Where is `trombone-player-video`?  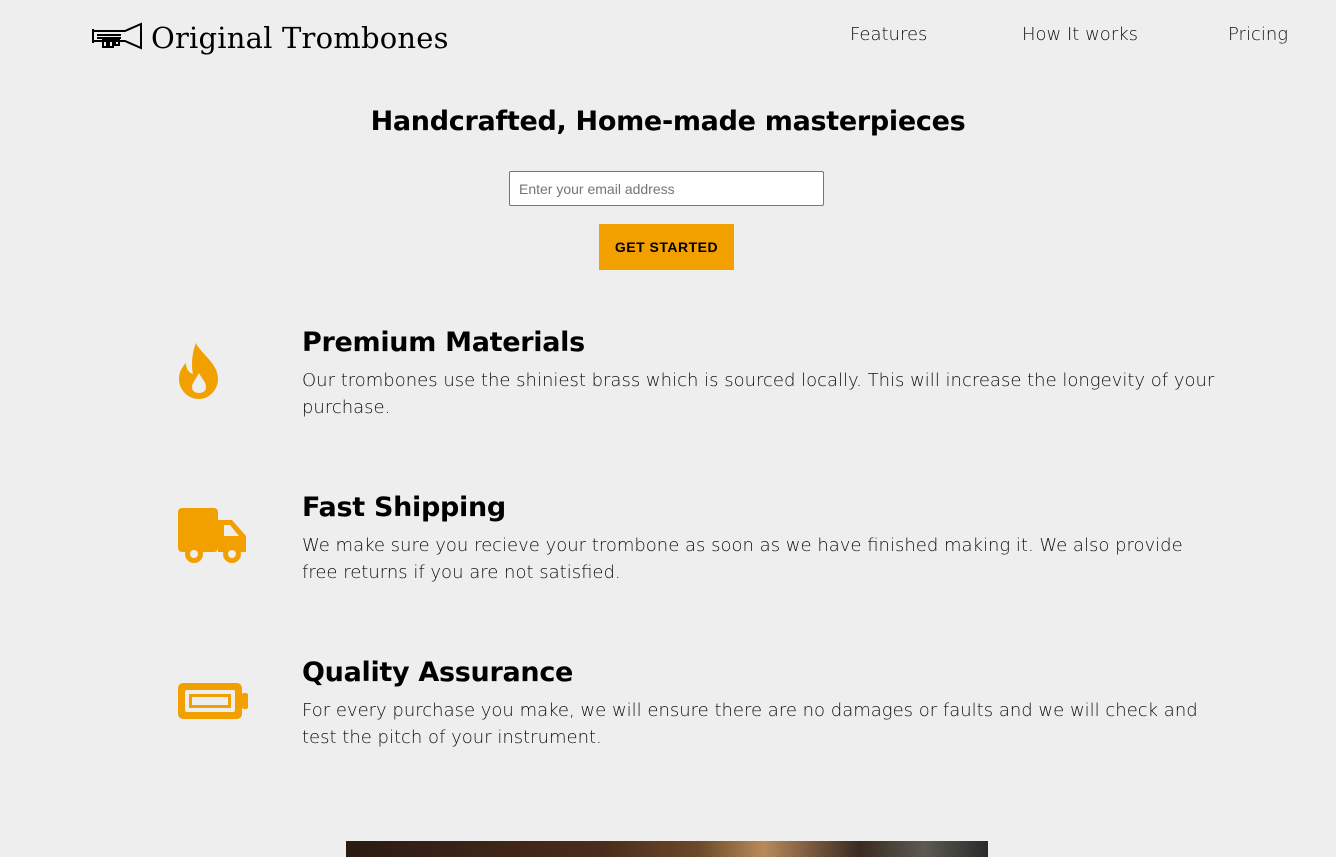
trombone-player-video is located at coordinates (667, 849).